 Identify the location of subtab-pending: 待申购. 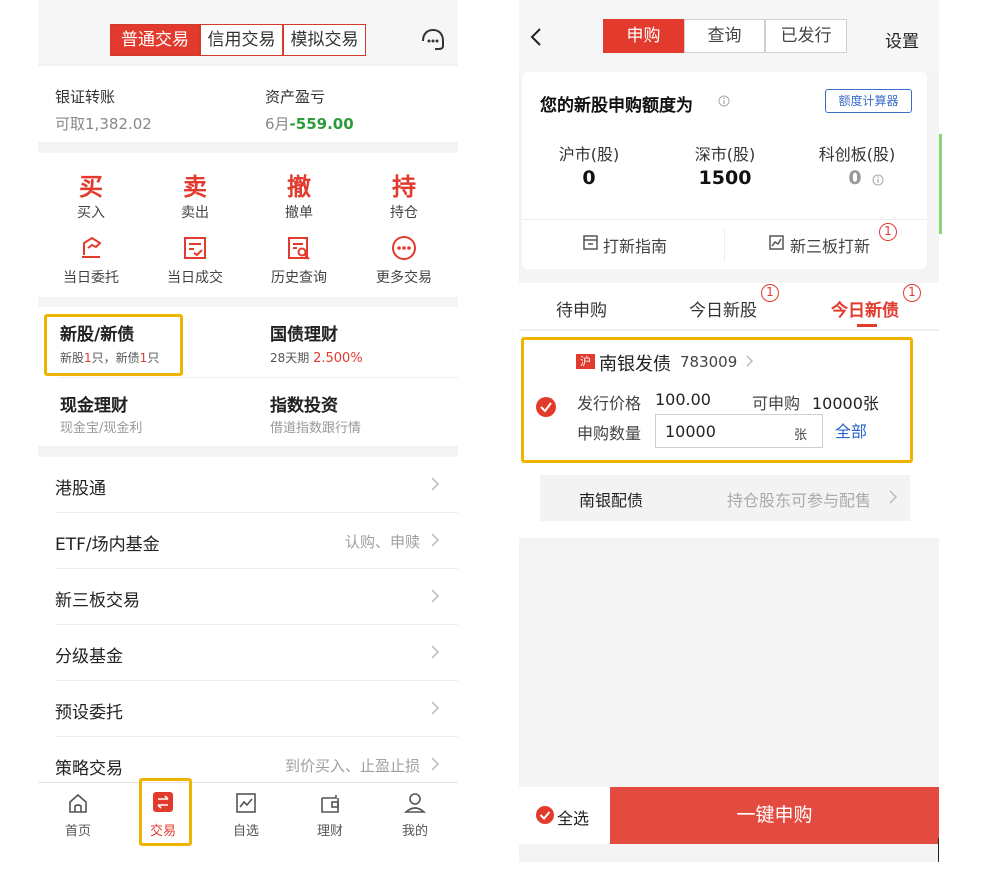
(581, 308).